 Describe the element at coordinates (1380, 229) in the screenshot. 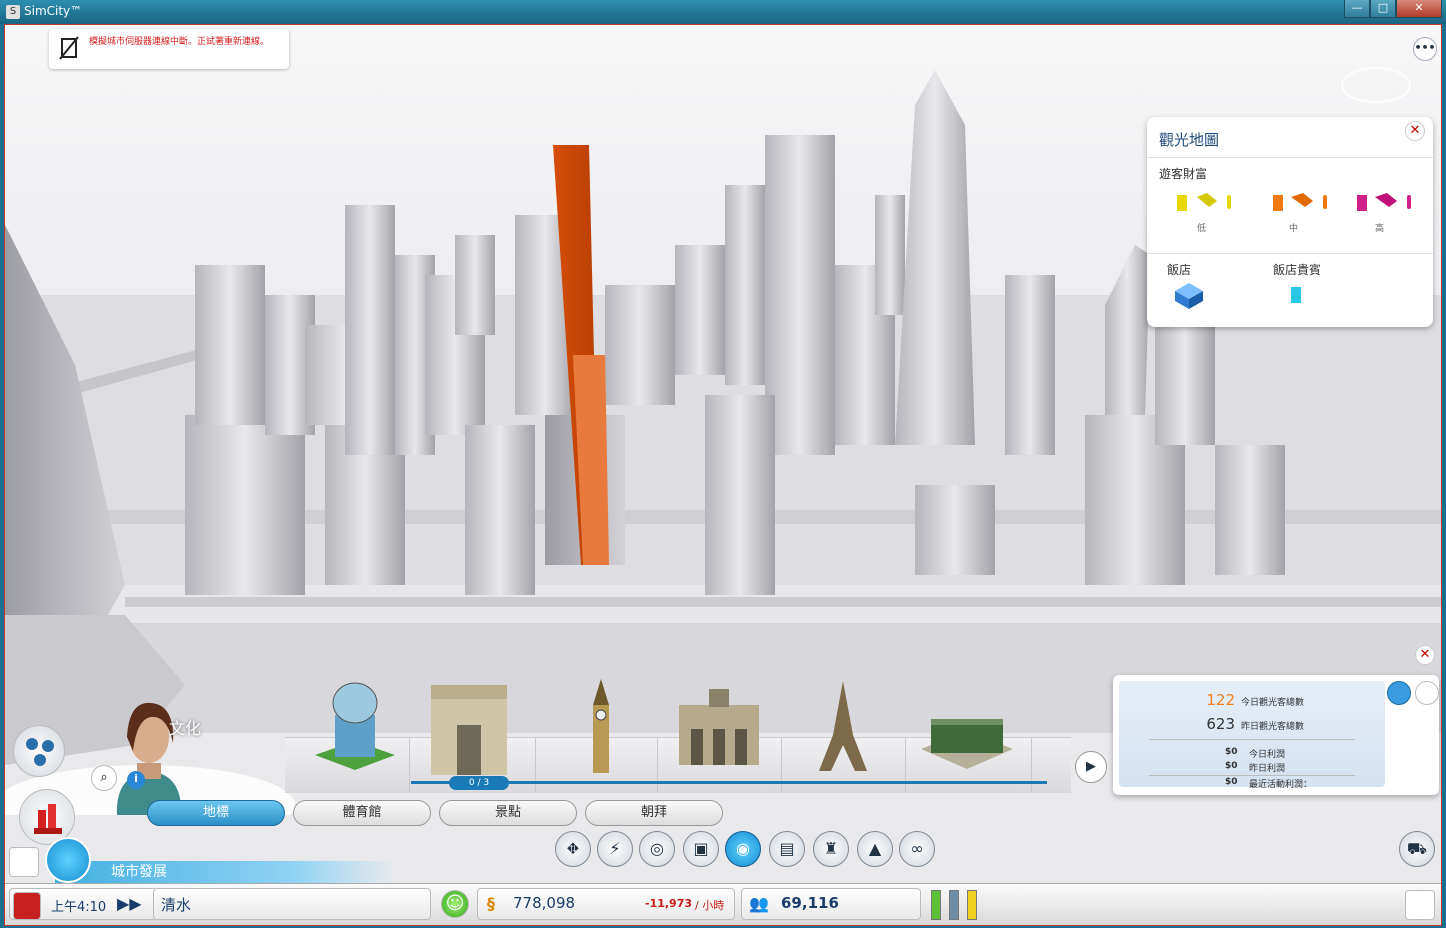

I see `wealth-high-label: 高` at that location.